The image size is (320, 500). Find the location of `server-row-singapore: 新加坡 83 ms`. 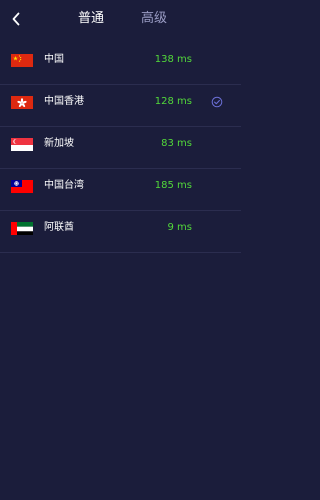

server-row-singapore: 新加坡 83 ms is located at coordinates (120, 148).